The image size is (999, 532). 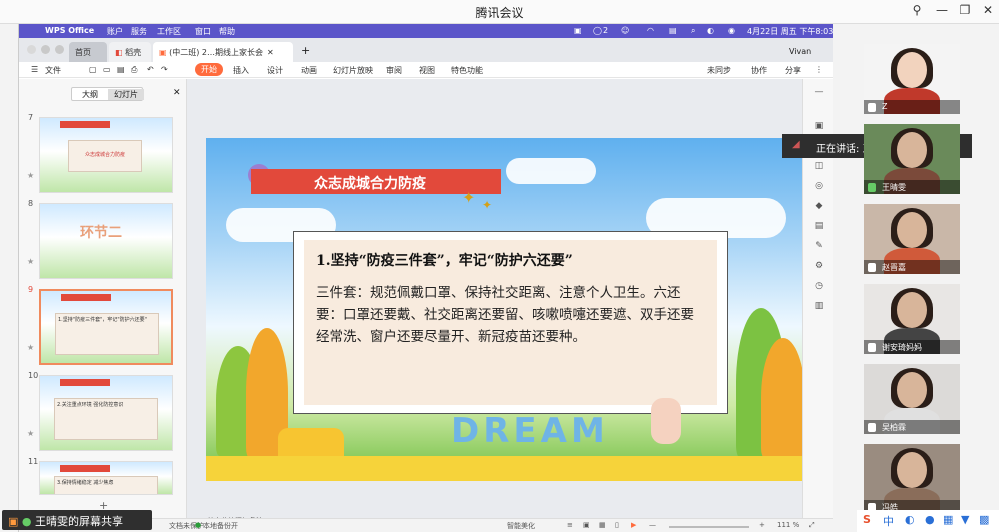 What do you see at coordinates (633, 525) in the screenshot?
I see `play-icon: ▶` at bounding box center [633, 525].